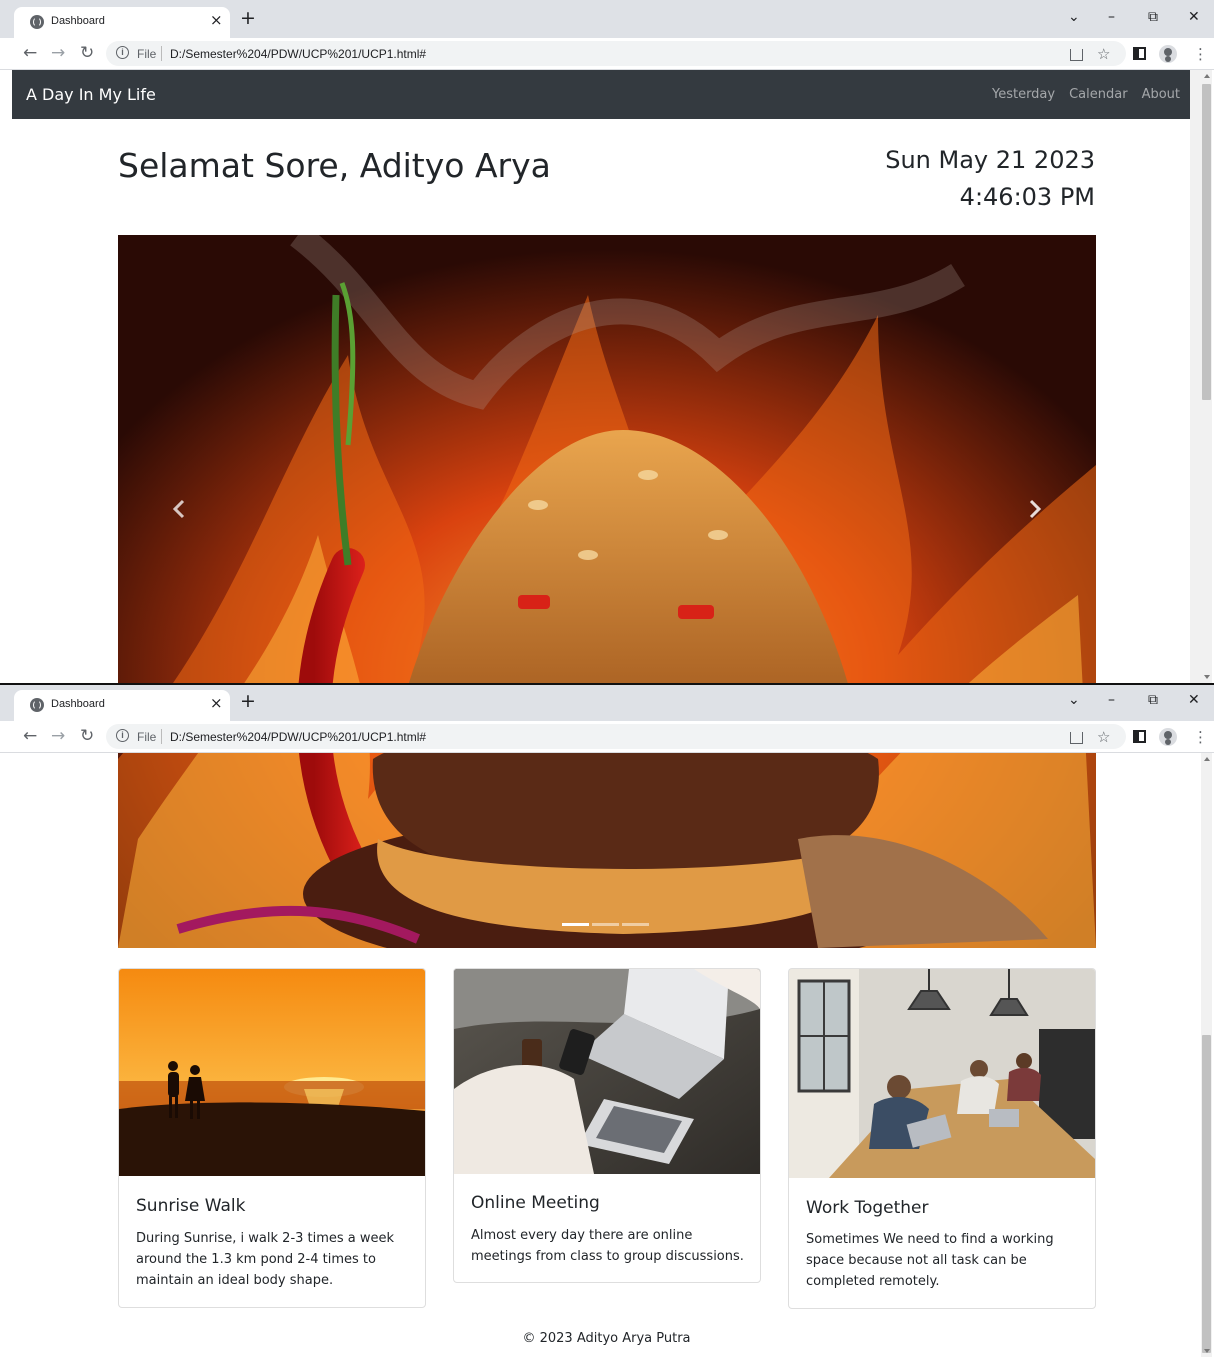 The image size is (1214, 1357). I want to click on card-title: Sunrise Walk, so click(191, 1206).